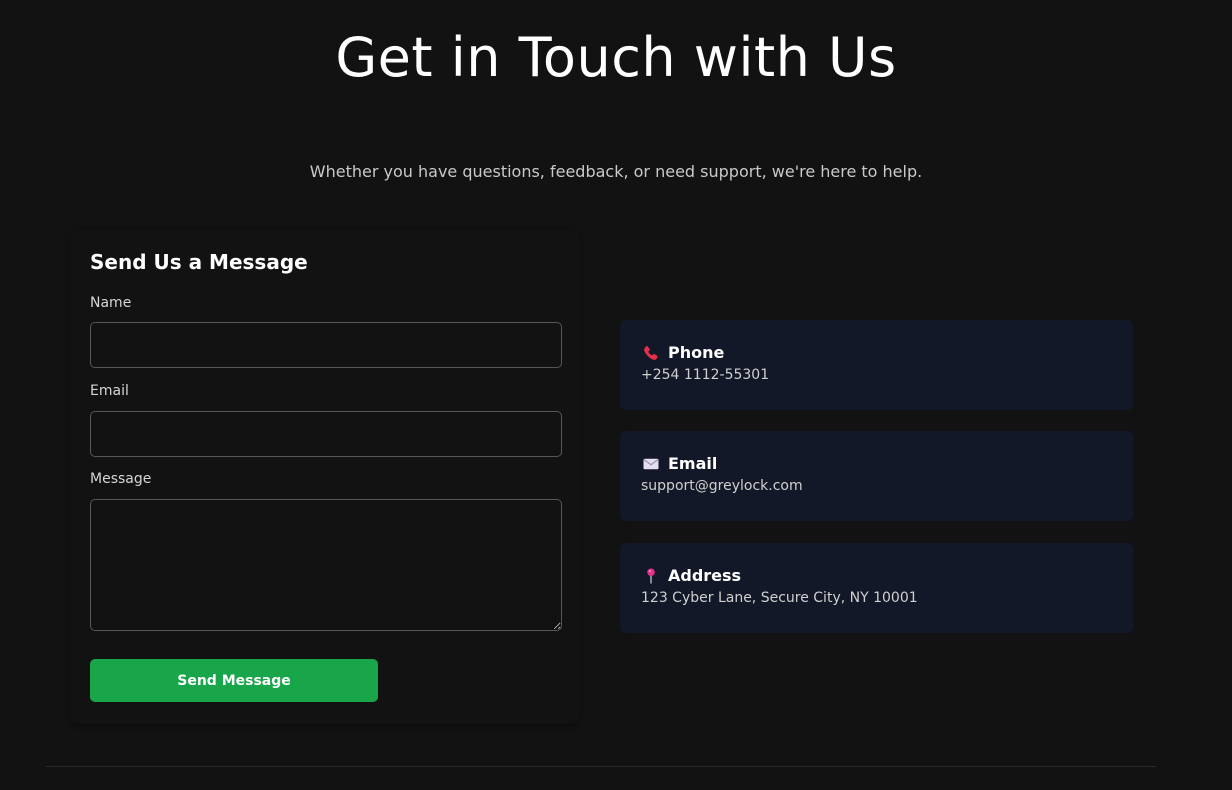 This screenshot has width=1232, height=790. I want to click on email-field, so click(326, 434).